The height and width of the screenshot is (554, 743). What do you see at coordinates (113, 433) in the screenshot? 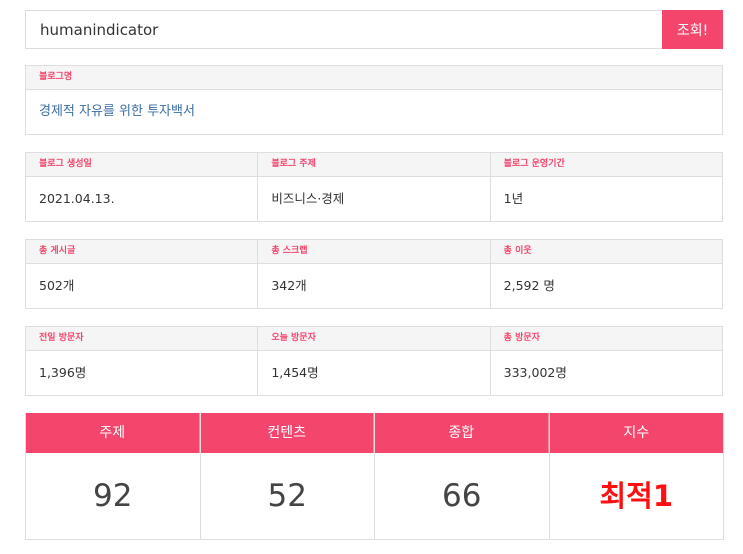
I see `topic-score-label: 주제` at bounding box center [113, 433].